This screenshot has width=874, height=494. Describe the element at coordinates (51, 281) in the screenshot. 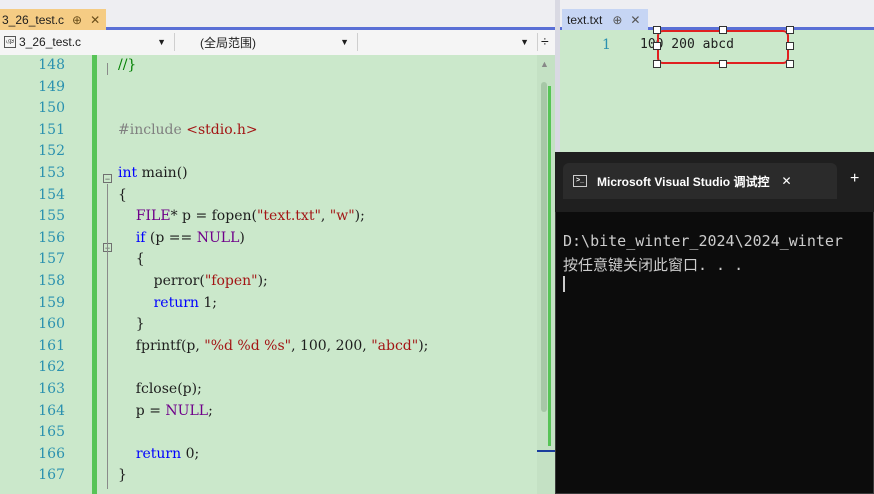

I see `line-number: 158` at that location.